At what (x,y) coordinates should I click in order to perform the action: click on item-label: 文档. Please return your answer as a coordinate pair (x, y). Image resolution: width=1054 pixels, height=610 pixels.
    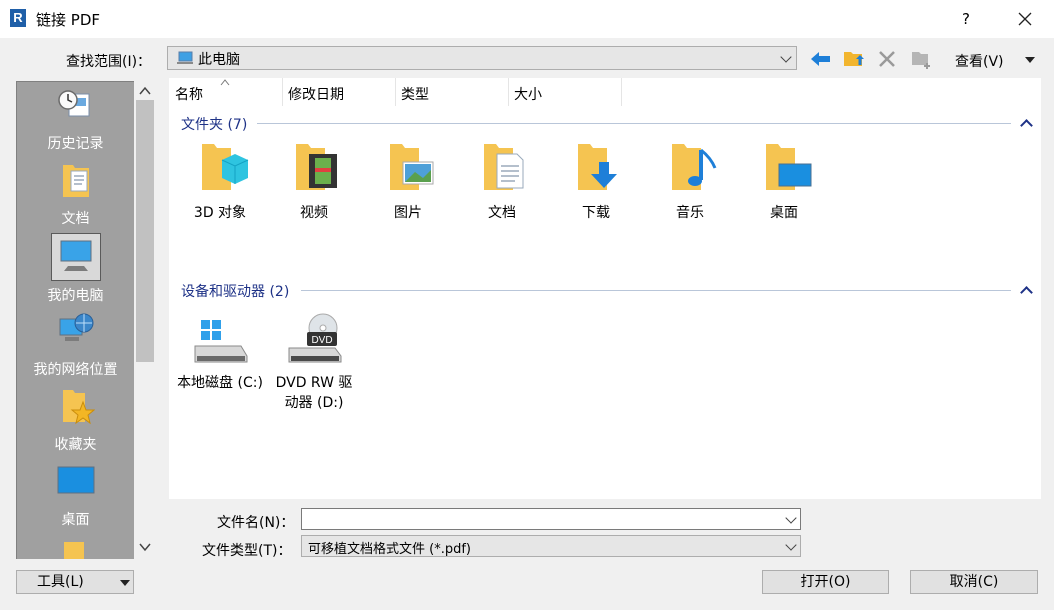
    Looking at the image, I should click on (502, 213).